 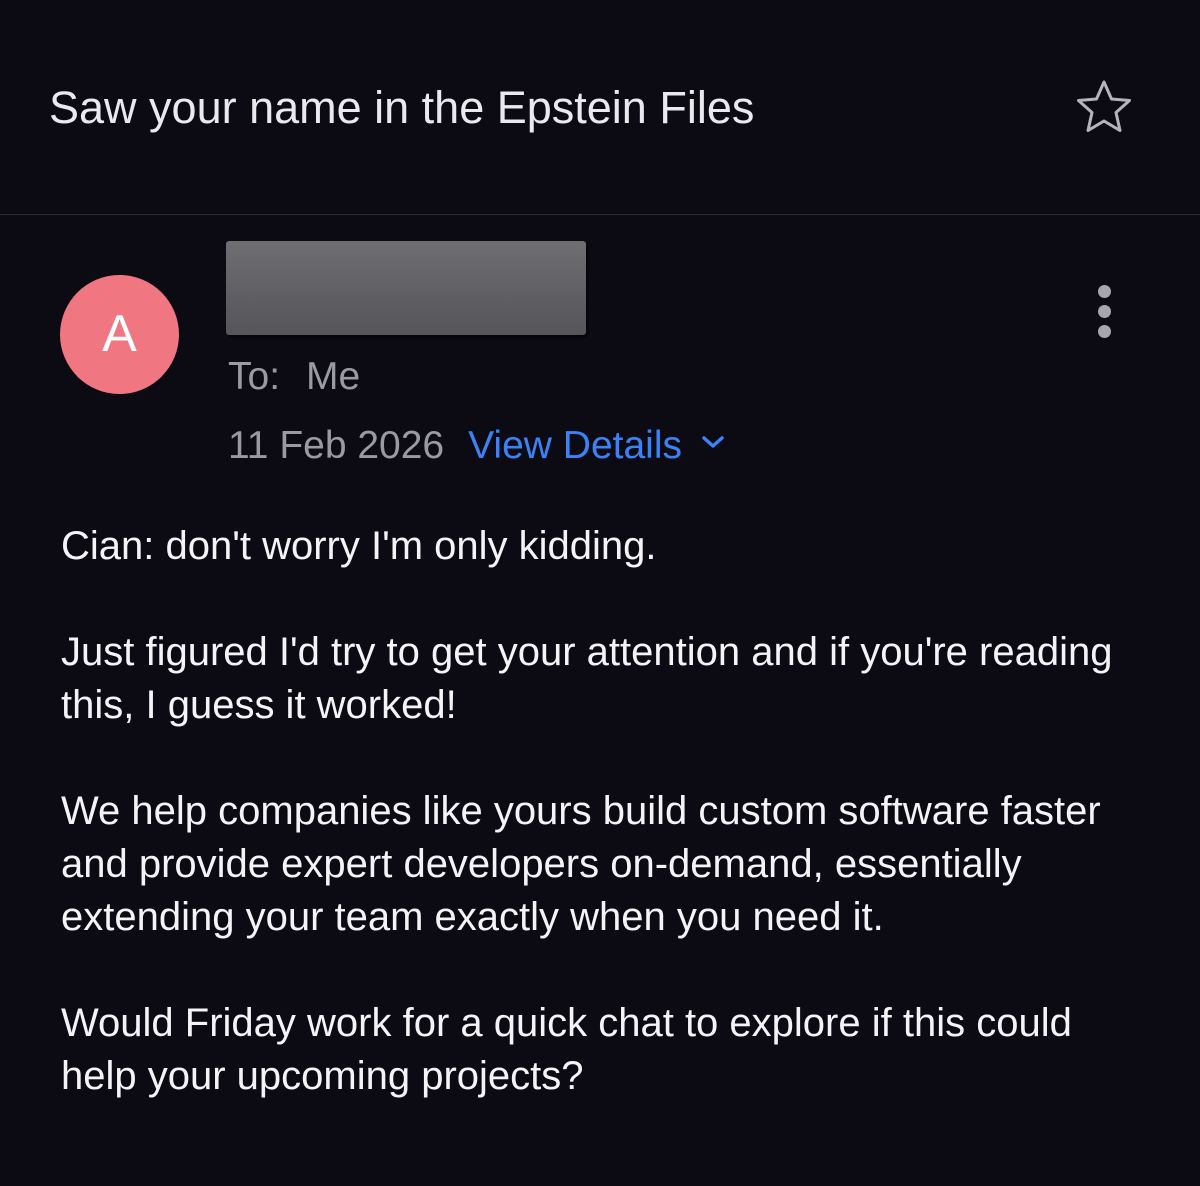 What do you see at coordinates (254, 376) in the screenshot?
I see `recipient-label: To:` at bounding box center [254, 376].